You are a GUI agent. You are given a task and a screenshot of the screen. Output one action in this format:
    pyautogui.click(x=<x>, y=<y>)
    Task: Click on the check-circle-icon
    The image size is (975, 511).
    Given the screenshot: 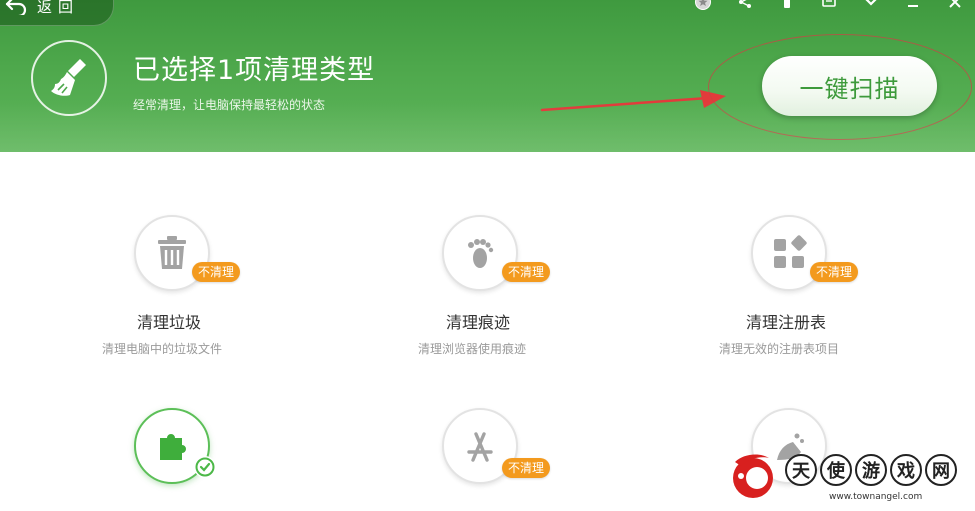 What is the action you would take?
    pyautogui.click(x=205, y=467)
    